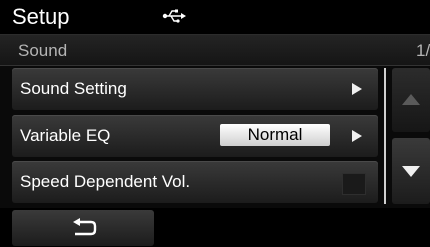 The width and height of the screenshot is (430, 247). I want to click on menu-item-speed-dependent-vol: Speed Dependent Vol., so click(195, 182).